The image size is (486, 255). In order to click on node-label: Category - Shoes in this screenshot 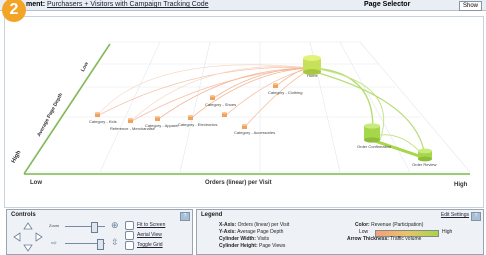, I will do `click(221, 104)`.